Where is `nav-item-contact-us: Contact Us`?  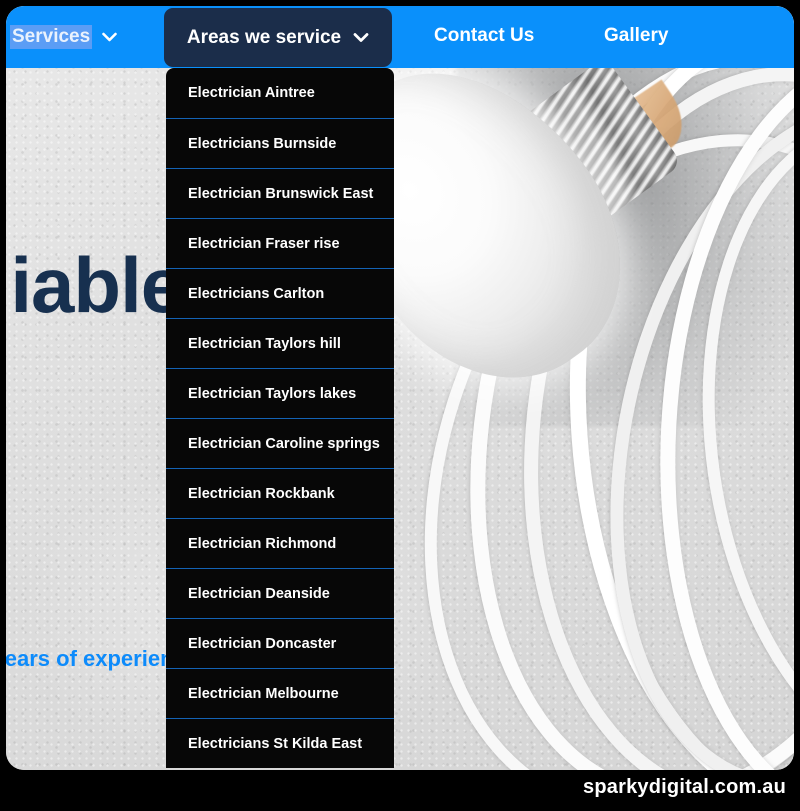 nav-item-contact-us: Contact Us is located at coordinates (484, 36).